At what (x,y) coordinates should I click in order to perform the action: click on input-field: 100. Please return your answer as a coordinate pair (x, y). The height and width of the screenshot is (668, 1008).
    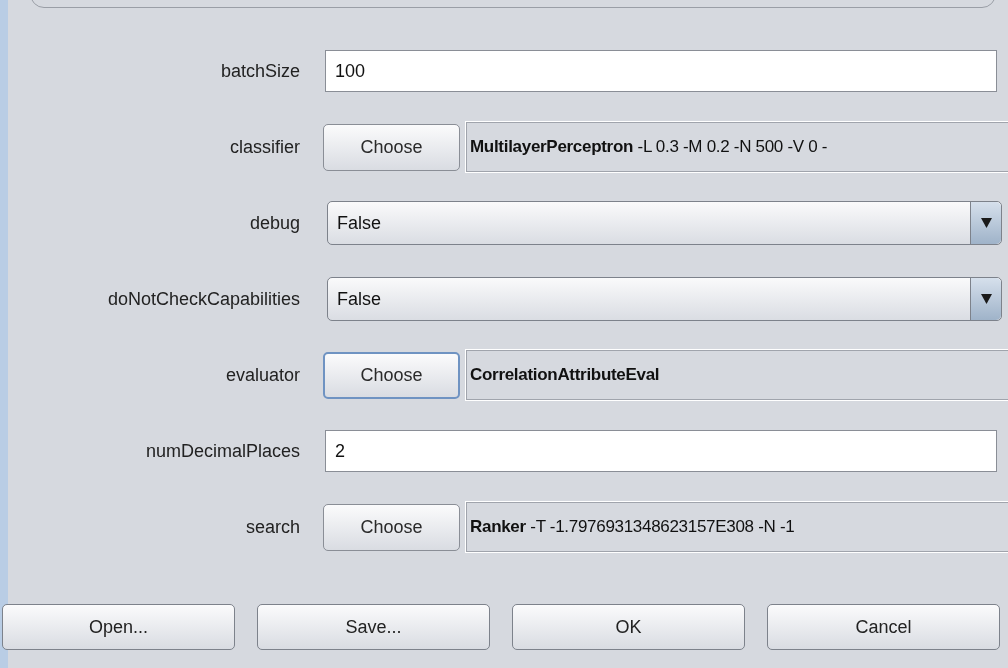
    Looking at the image, I should click on (661, 71).